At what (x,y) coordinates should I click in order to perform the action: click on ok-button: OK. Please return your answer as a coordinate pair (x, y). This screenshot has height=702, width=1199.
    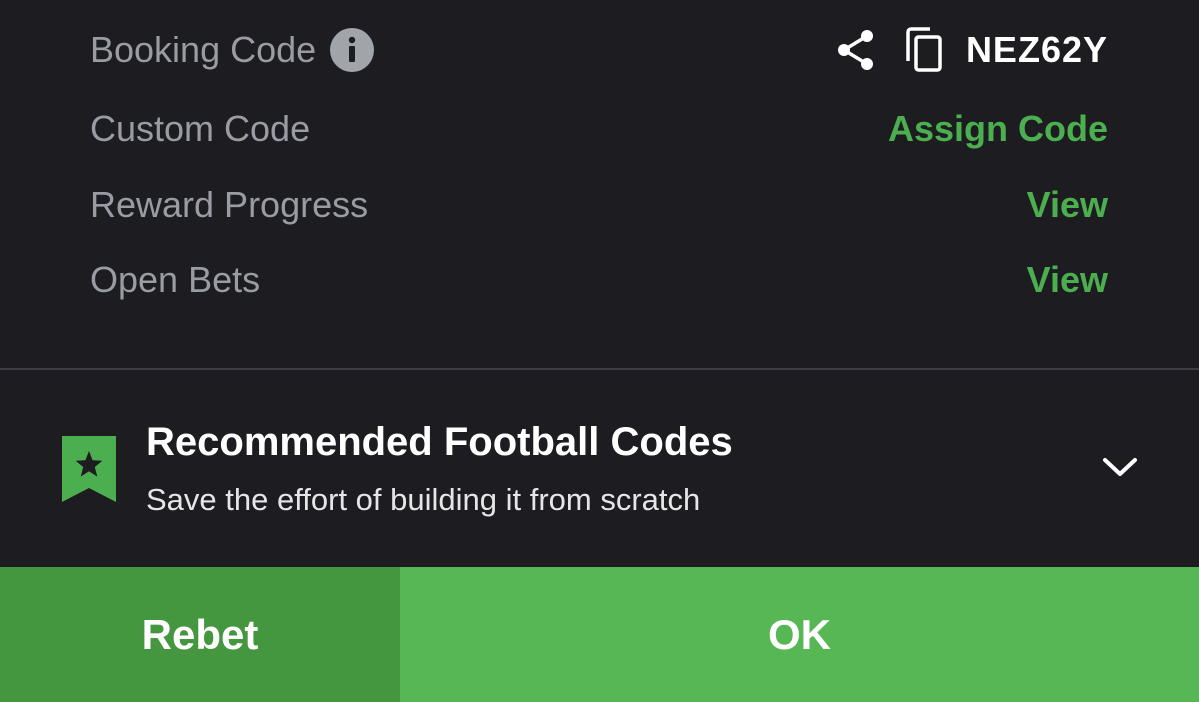
    Looking at the image, I should click on (799, 634).